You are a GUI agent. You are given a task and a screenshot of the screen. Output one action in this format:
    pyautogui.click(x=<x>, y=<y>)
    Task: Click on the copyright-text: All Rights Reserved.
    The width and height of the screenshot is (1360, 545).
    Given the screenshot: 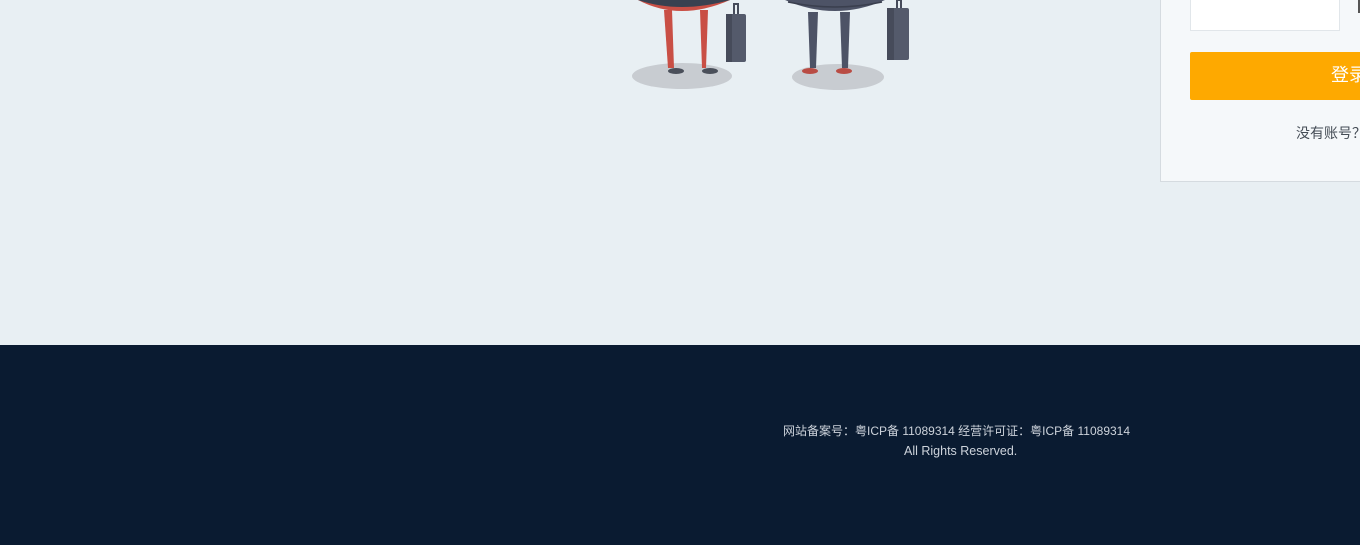 What is the action you would take?
    pyautogui.click(x=961, y=451)
    